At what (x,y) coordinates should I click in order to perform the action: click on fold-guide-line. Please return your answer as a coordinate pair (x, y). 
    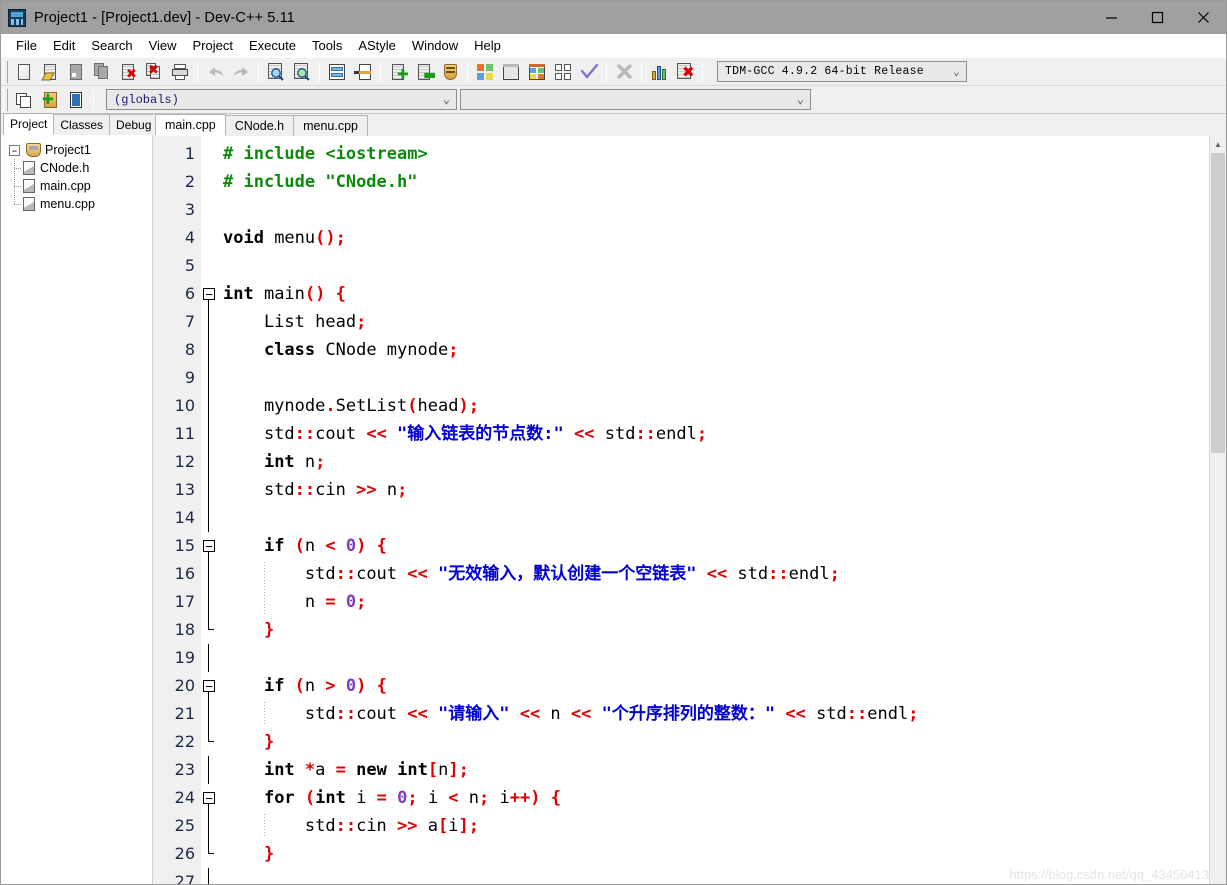
    Looking at the image, I should click on (208, 770).